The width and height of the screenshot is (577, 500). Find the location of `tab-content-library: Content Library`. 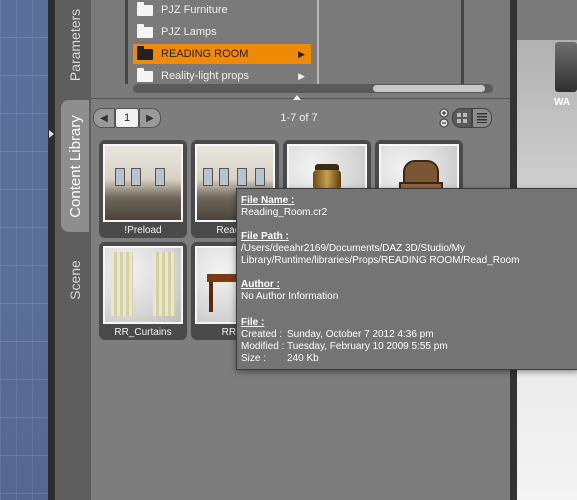

tab-content-library: Content Library is located at coordinates (75, 166).